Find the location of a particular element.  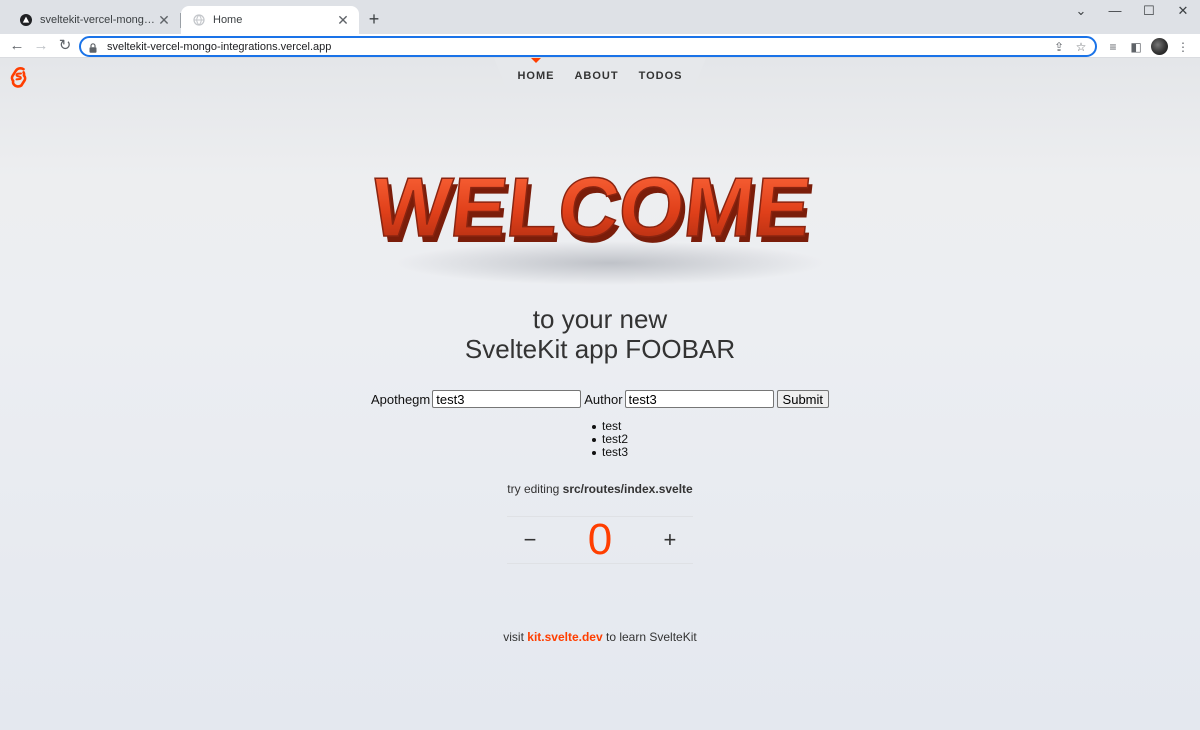

tab-inactive: sveltekit-vercel-mongo-integratio ✕ is located at coordinates (94, 20).